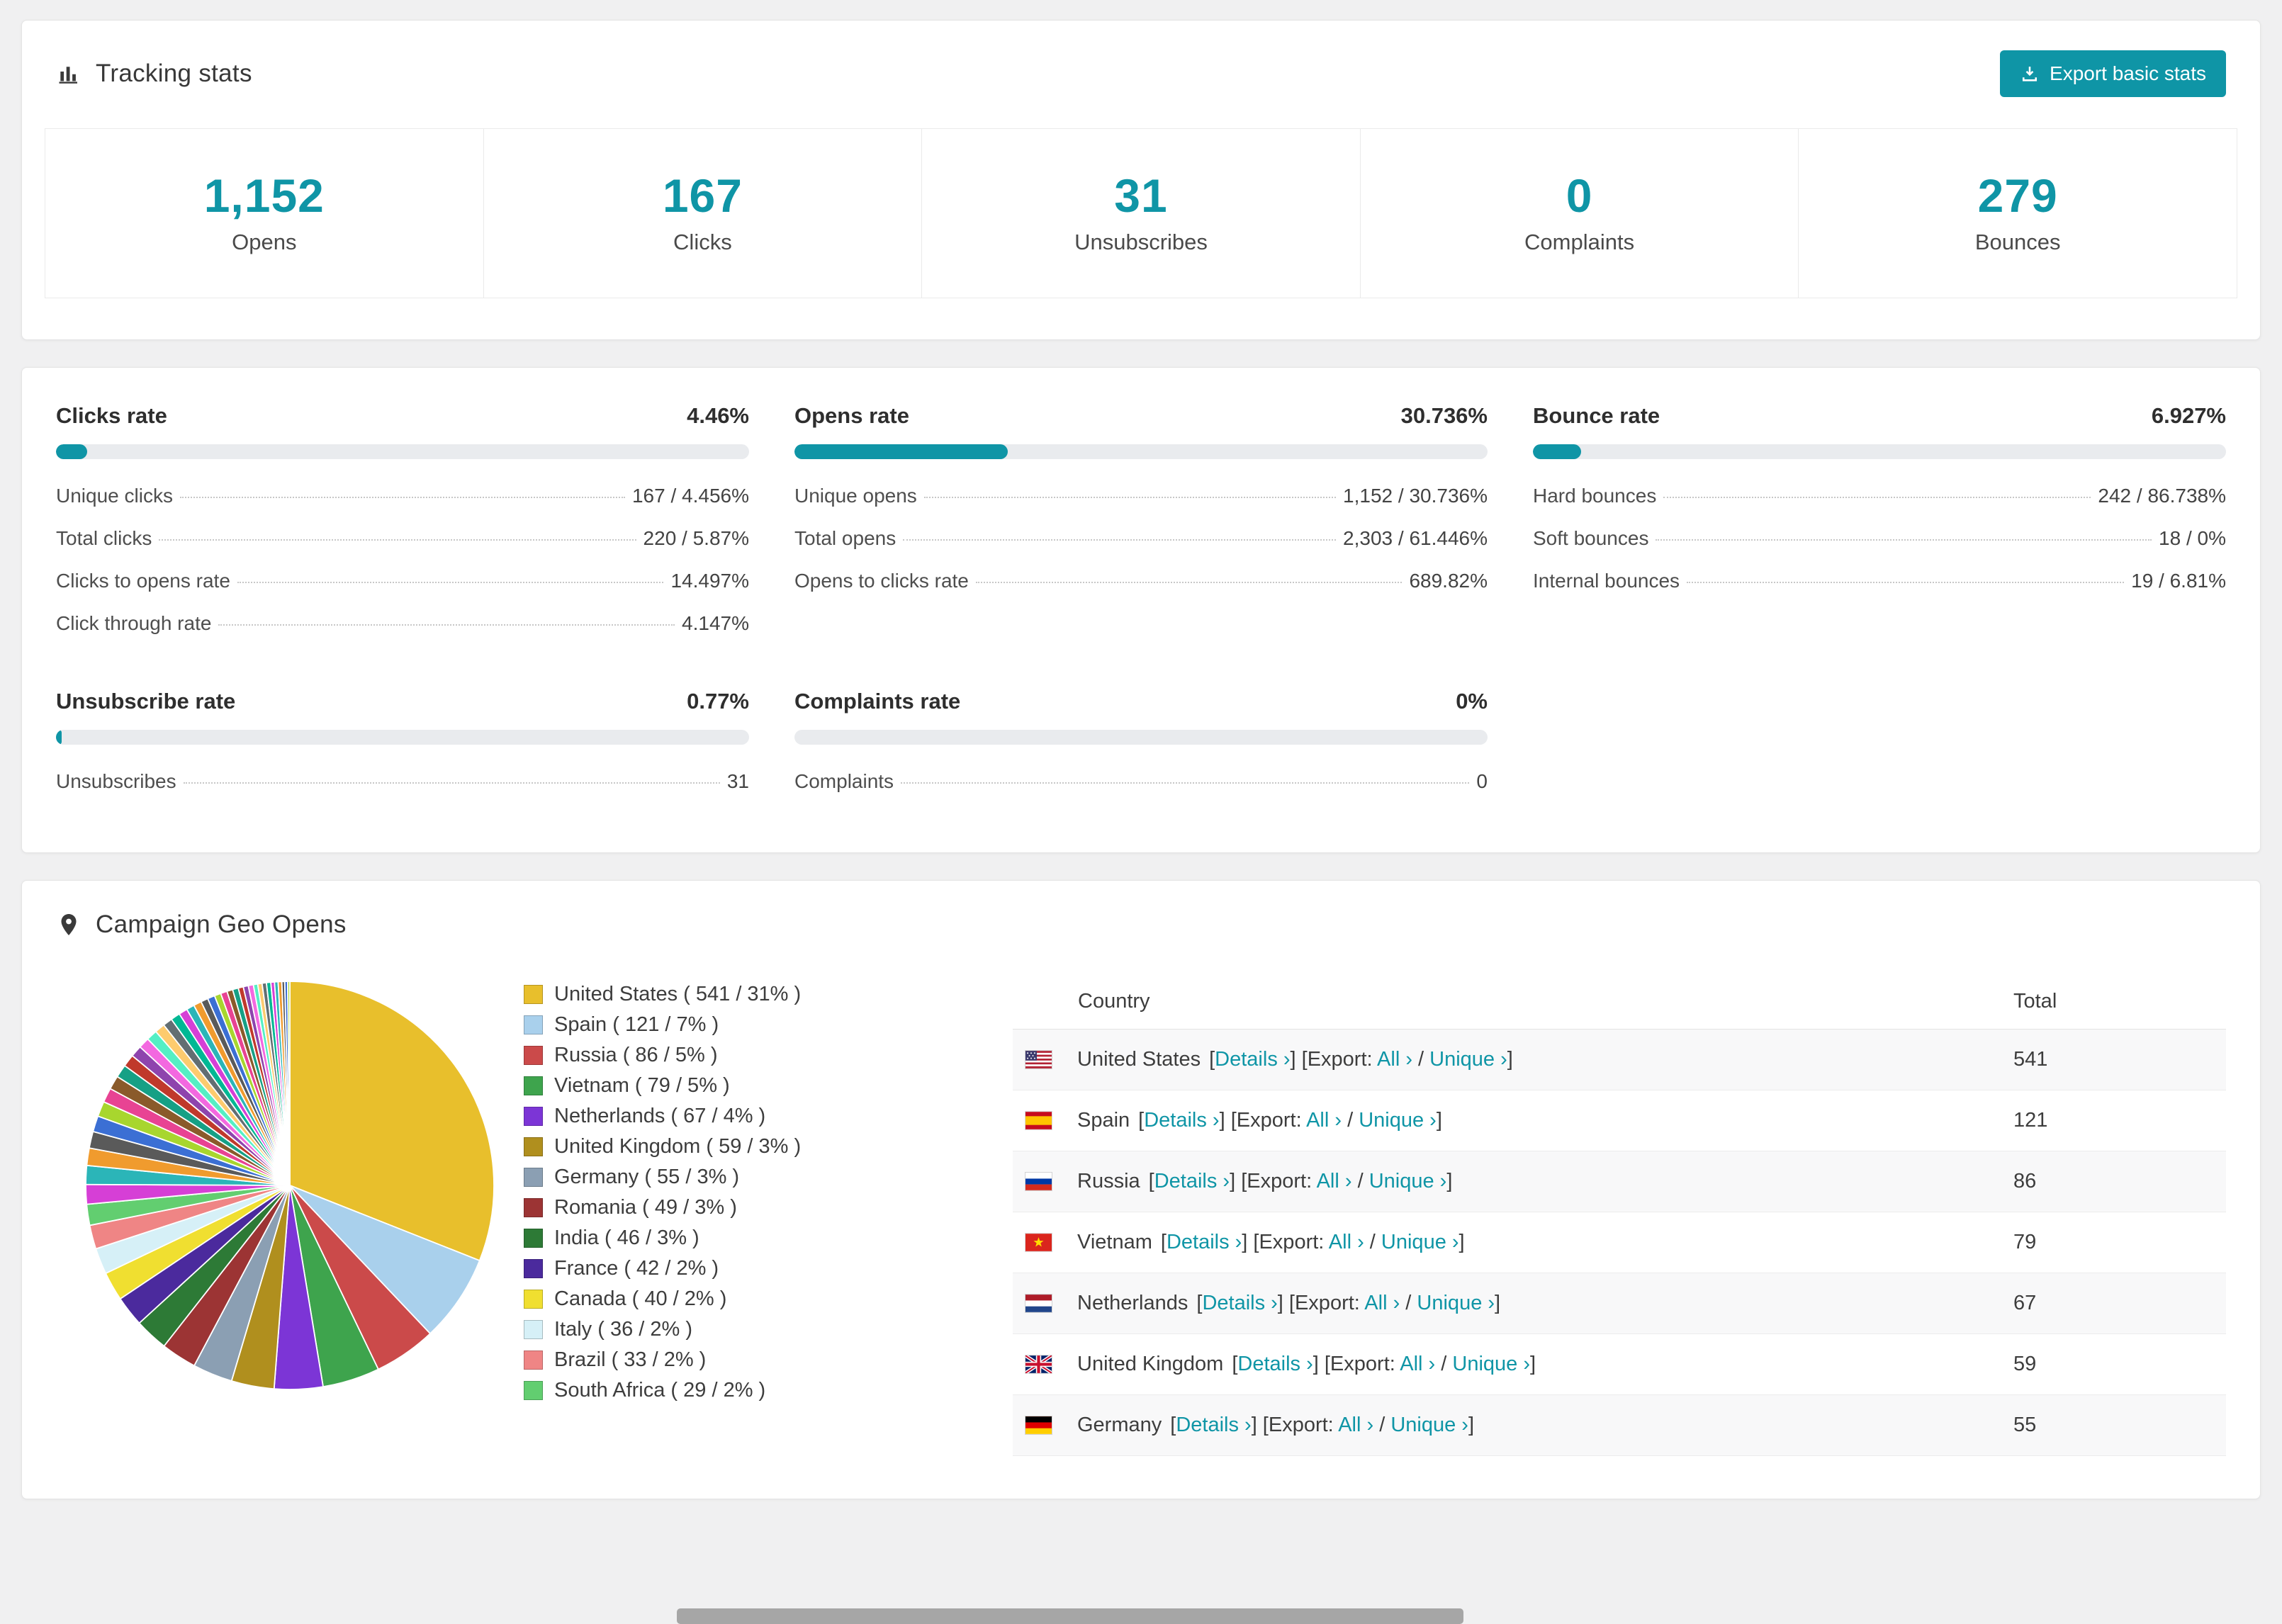 The height and width of the screenshot is (1624, 2282). Describe the element at coordinates (2162, 496) in the screenshot. I see `rate-detail-value: 242 / 86.738%` at that location.